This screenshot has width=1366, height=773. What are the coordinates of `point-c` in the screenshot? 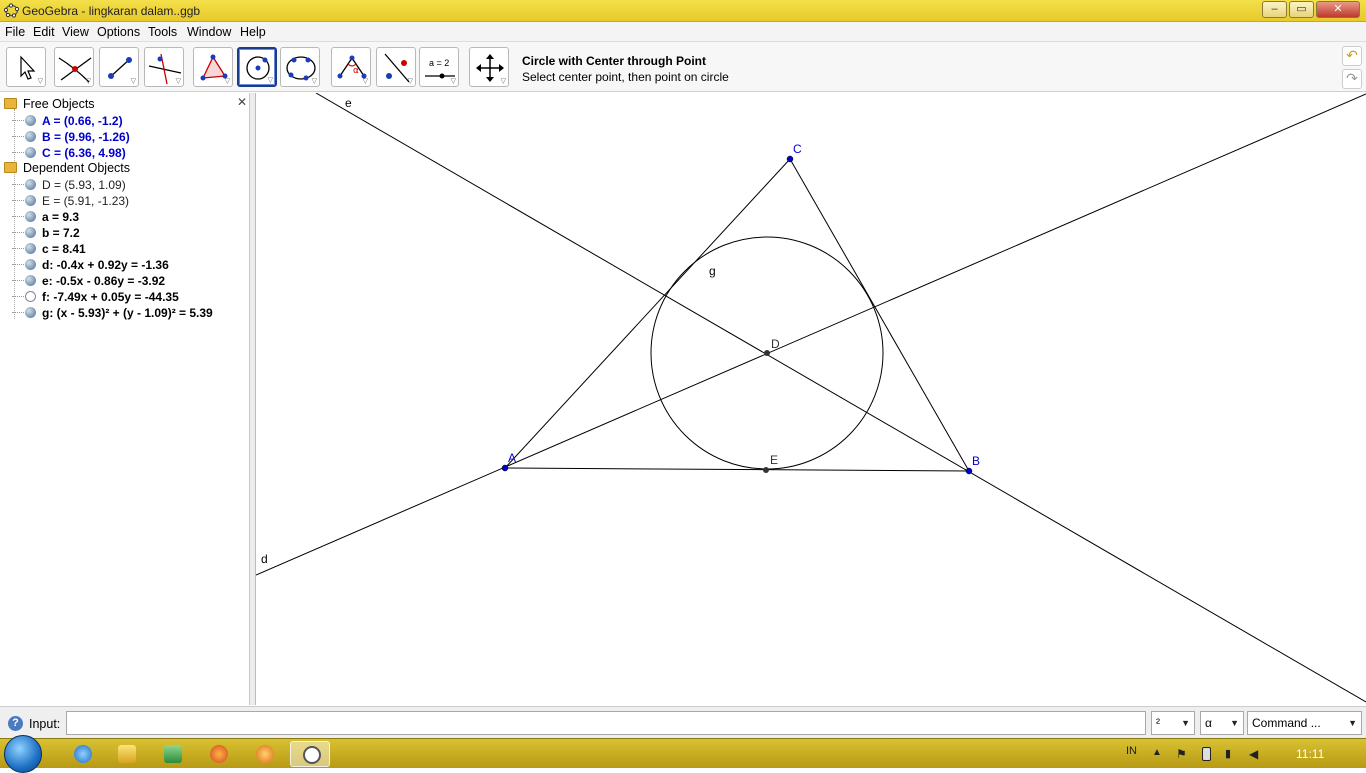 It's located at (790, 159).